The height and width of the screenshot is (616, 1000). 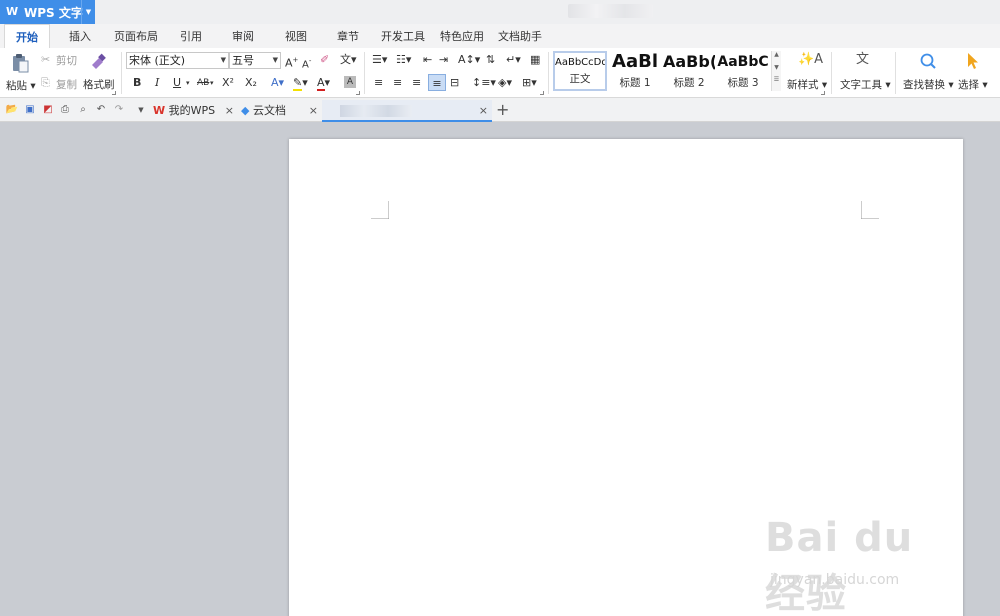 I want to click on subscript-button: X₂, so click(x=251, y=83).